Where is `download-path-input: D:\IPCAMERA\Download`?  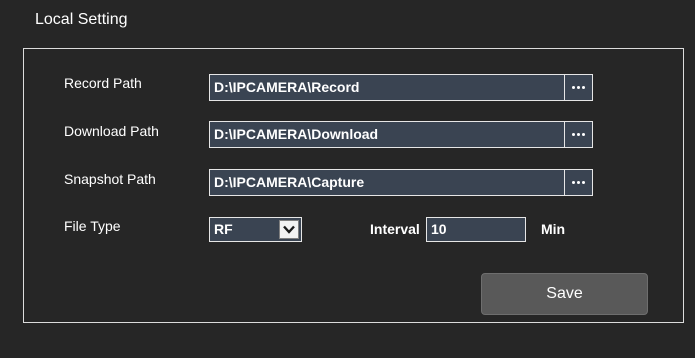 download-path-input: D:\IPCAMERA\Download is located at coordinates (387, 134).